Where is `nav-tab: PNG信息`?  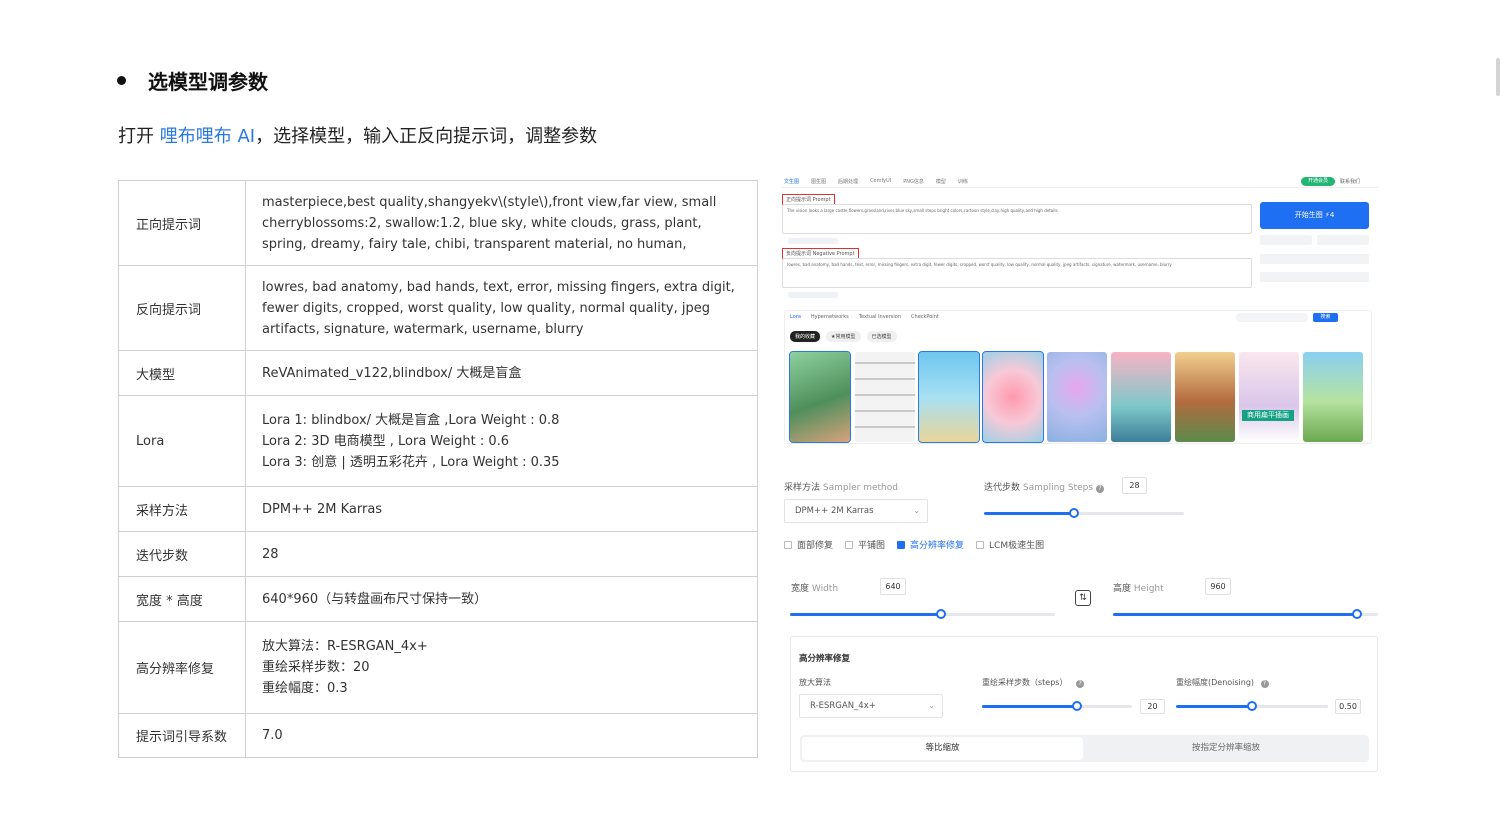
nav-tab: PNG信息 is located at coordinates (913, 181).